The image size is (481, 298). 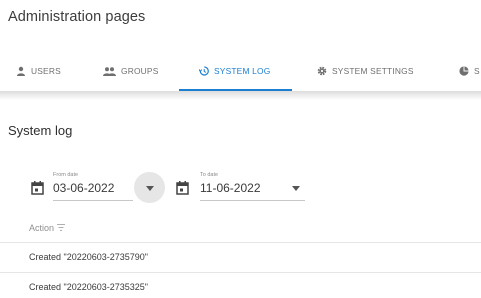 What do you see at coordinates (66, 175) in the screenshot?
I see `from-date-label: From date` at bounding box center [66, 175].